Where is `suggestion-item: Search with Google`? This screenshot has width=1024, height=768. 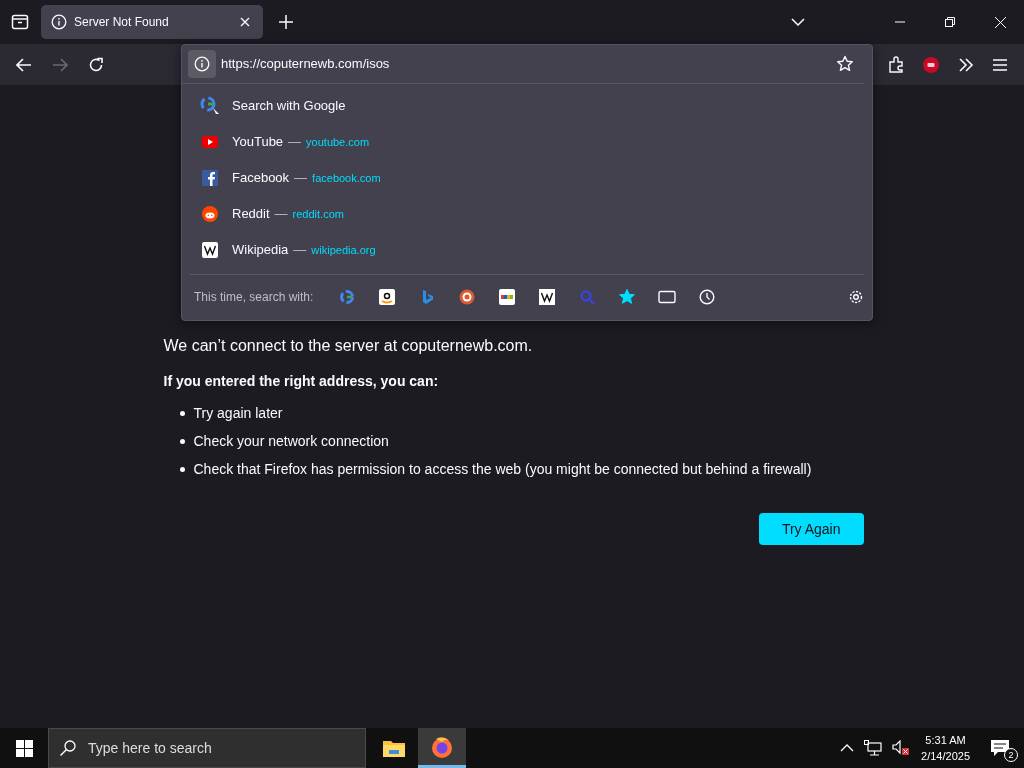
suggestion-item: Search with Google is located at coordinates (527, 105).